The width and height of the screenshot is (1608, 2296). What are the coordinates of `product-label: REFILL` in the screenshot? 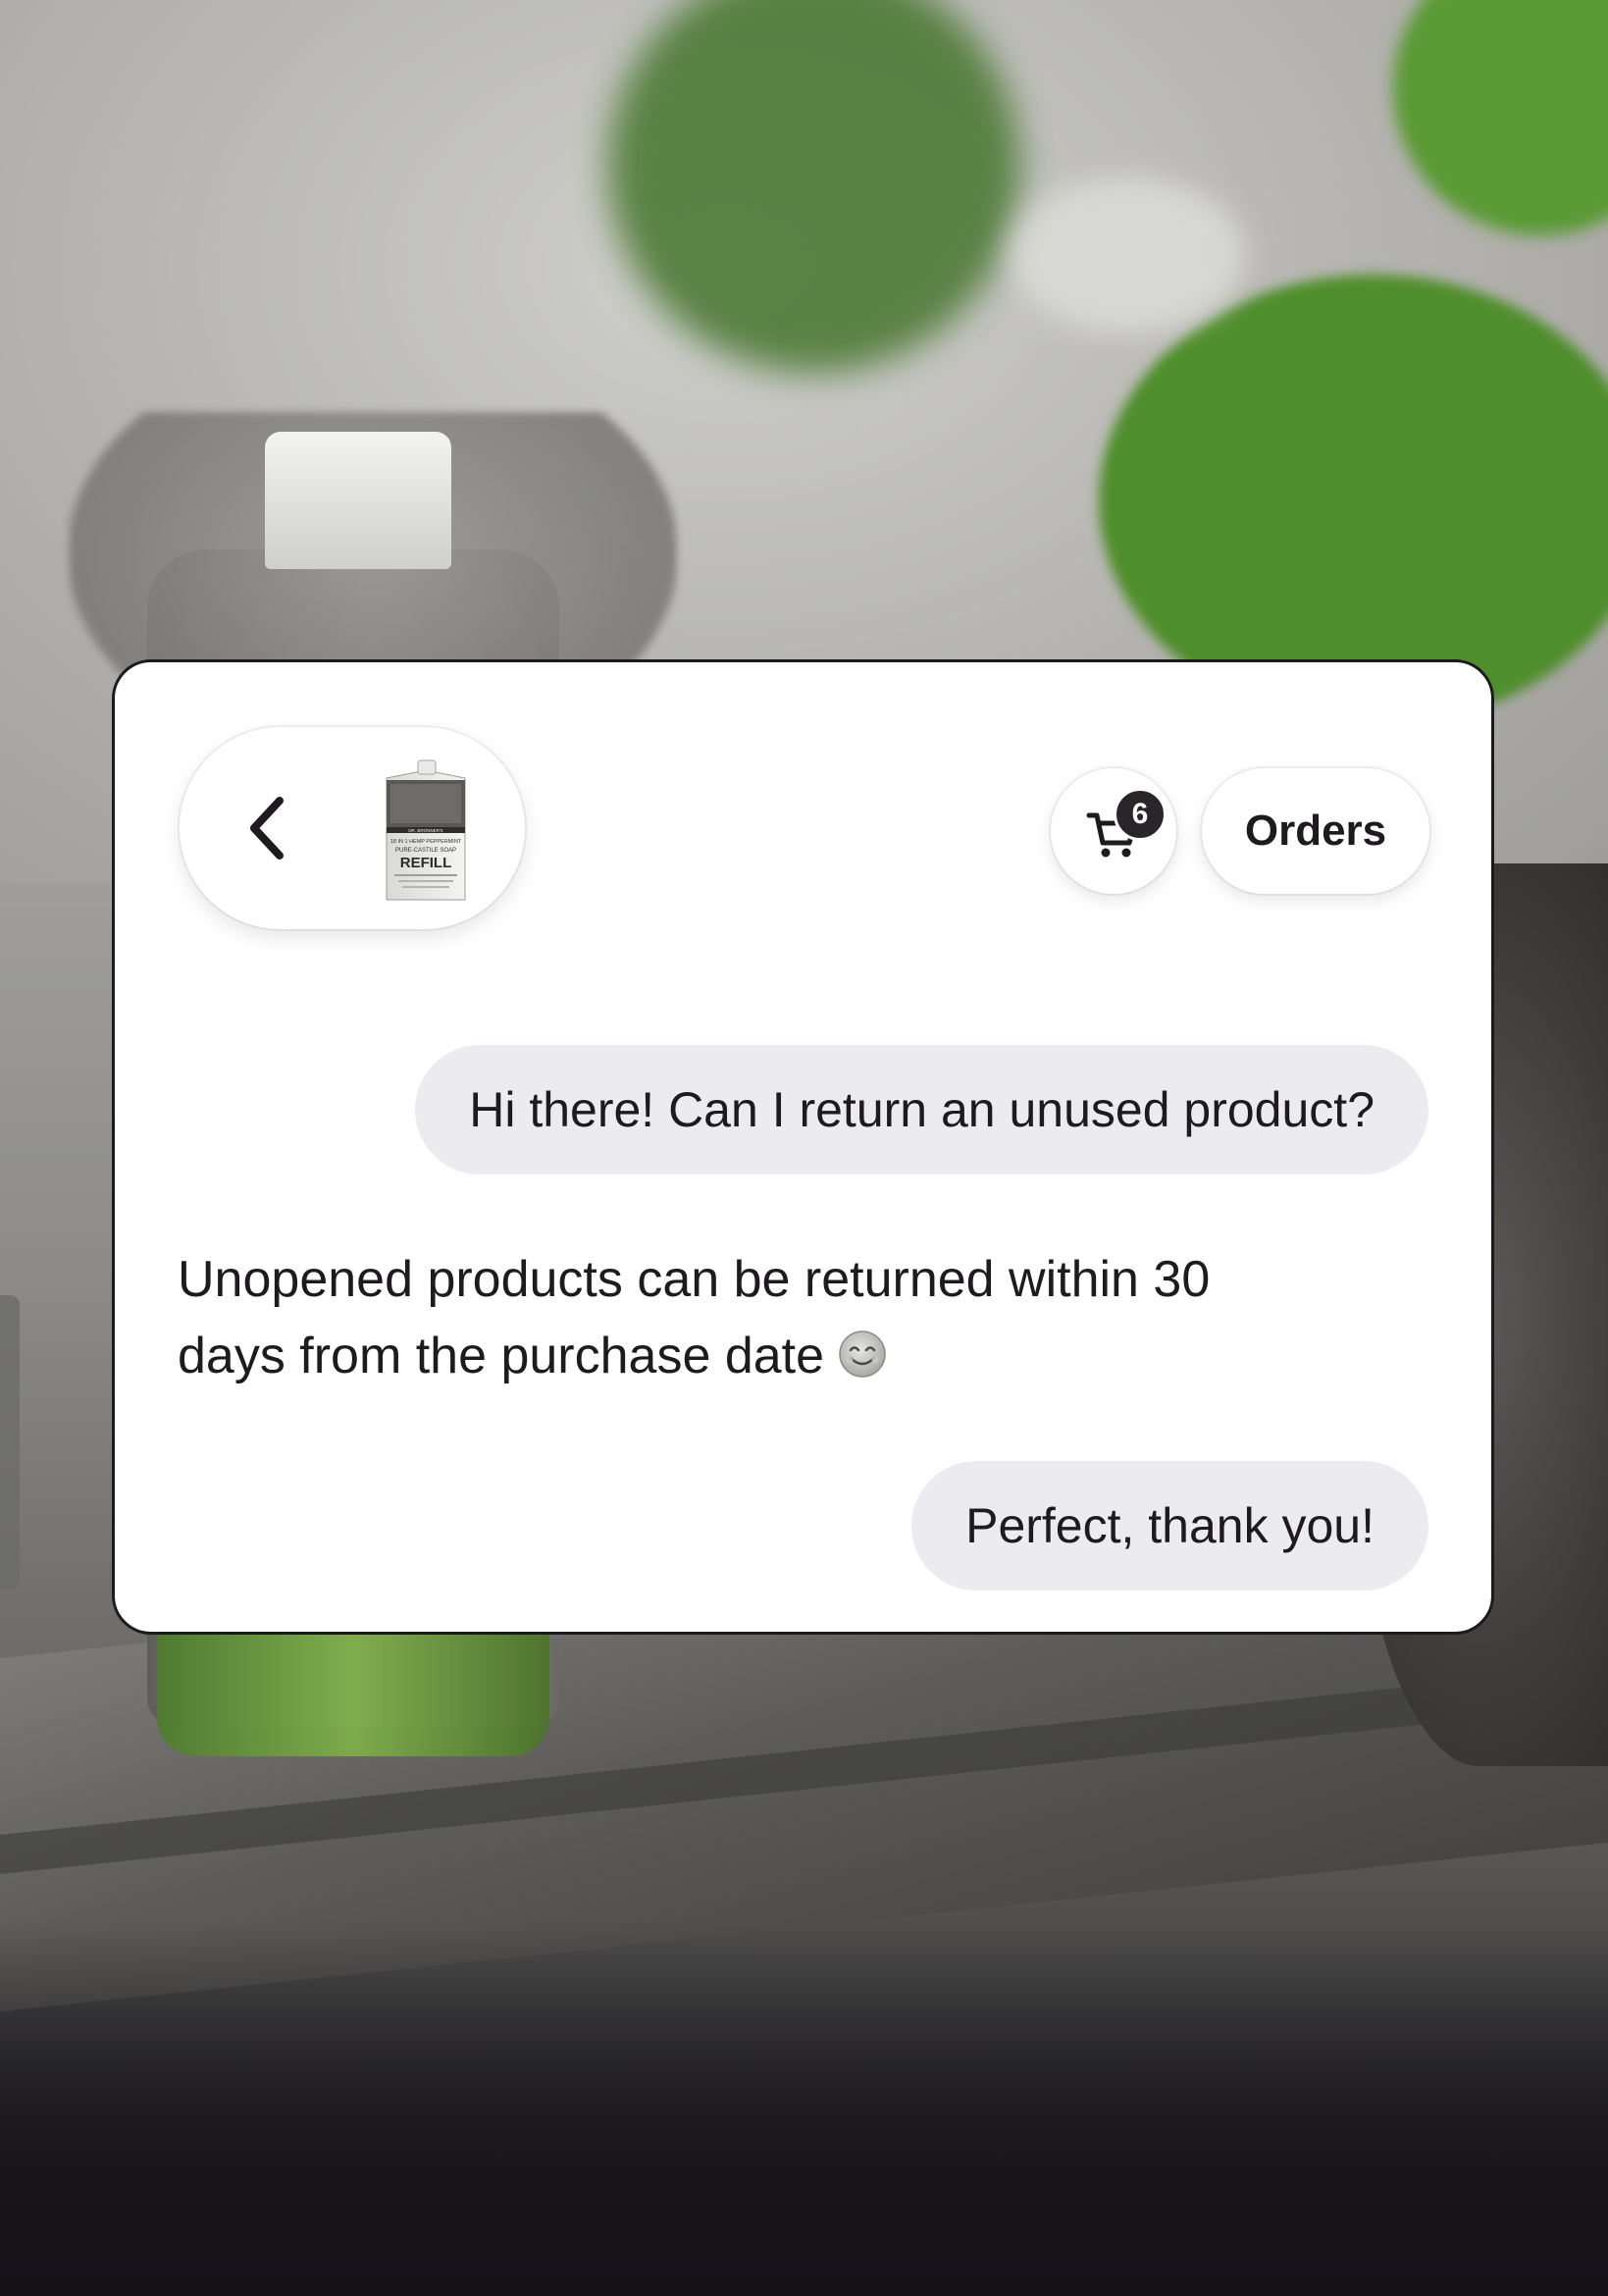 It's located at (426, 863).